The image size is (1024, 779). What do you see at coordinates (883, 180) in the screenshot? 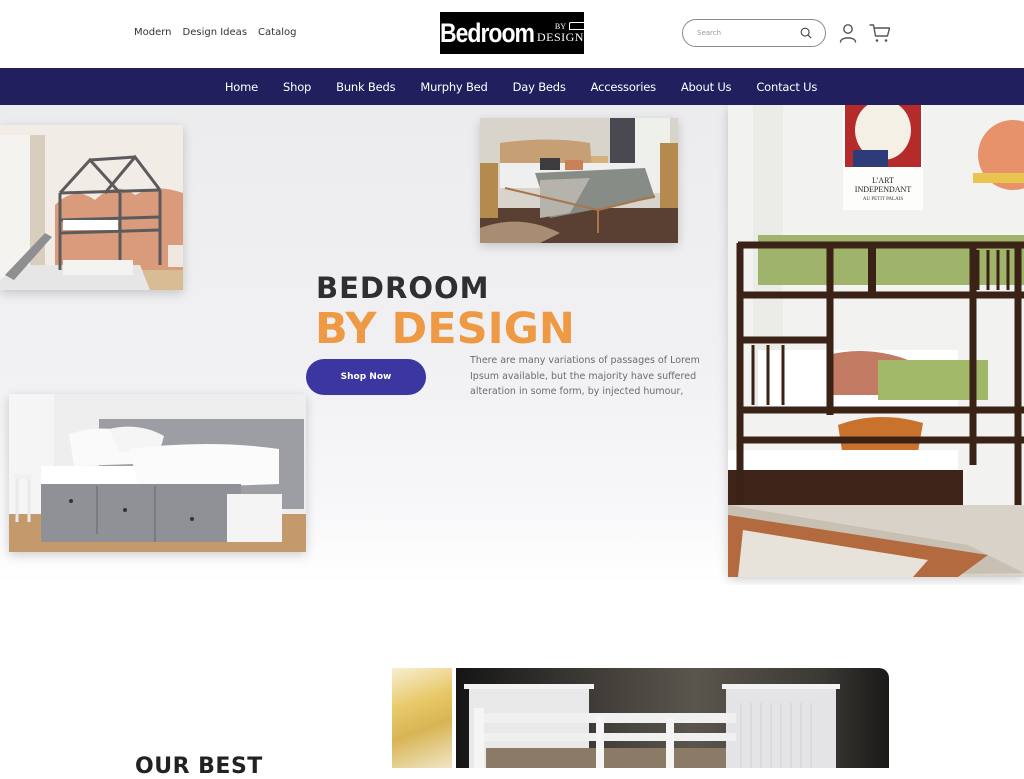
I see `poster-text-1: L'ART` at bounding box center [883, 180].